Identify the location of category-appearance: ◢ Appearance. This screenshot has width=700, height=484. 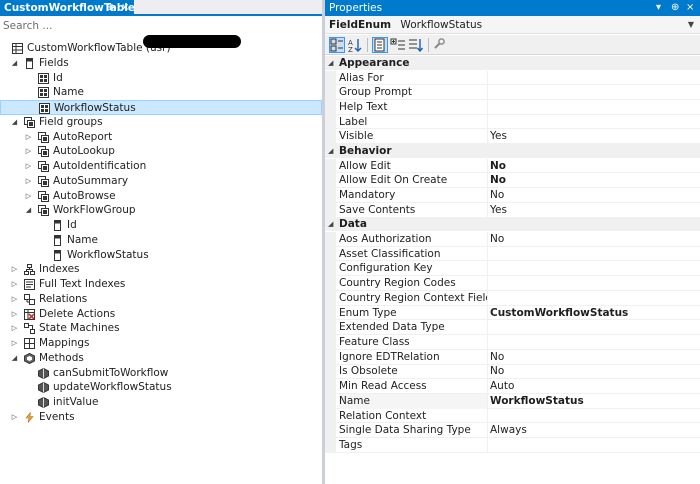
(512, 63).